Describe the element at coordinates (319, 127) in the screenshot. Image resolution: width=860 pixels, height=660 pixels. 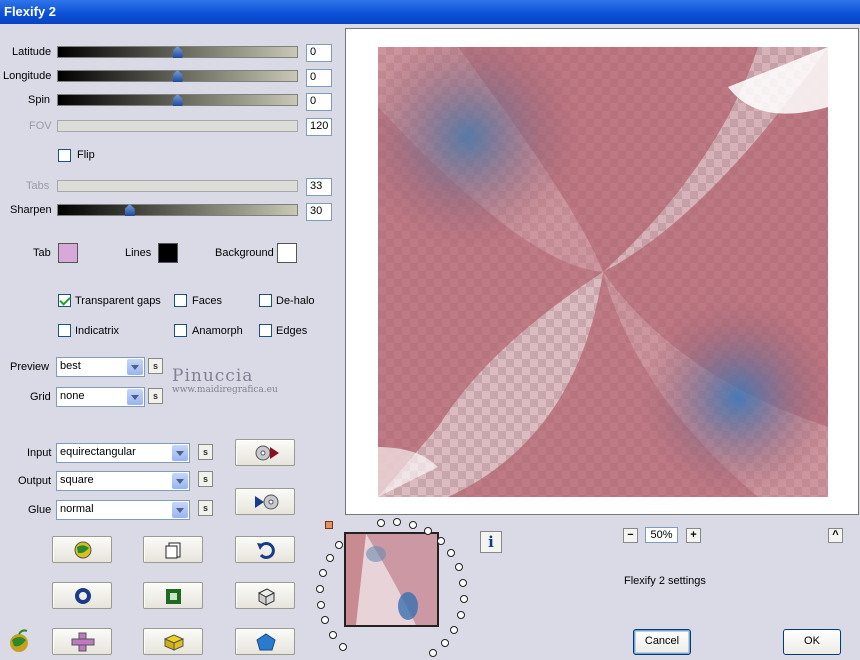
I see `fov-field: 120` at that location.